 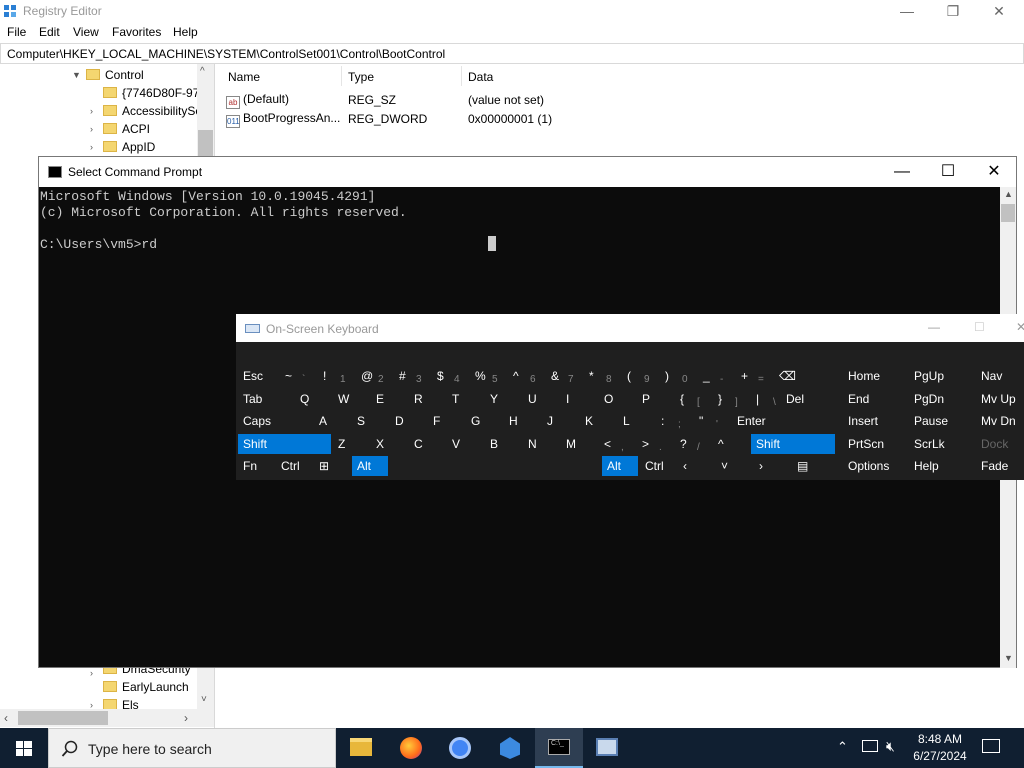 I want to click on key-3-2: X, so click(x=389, y=443).